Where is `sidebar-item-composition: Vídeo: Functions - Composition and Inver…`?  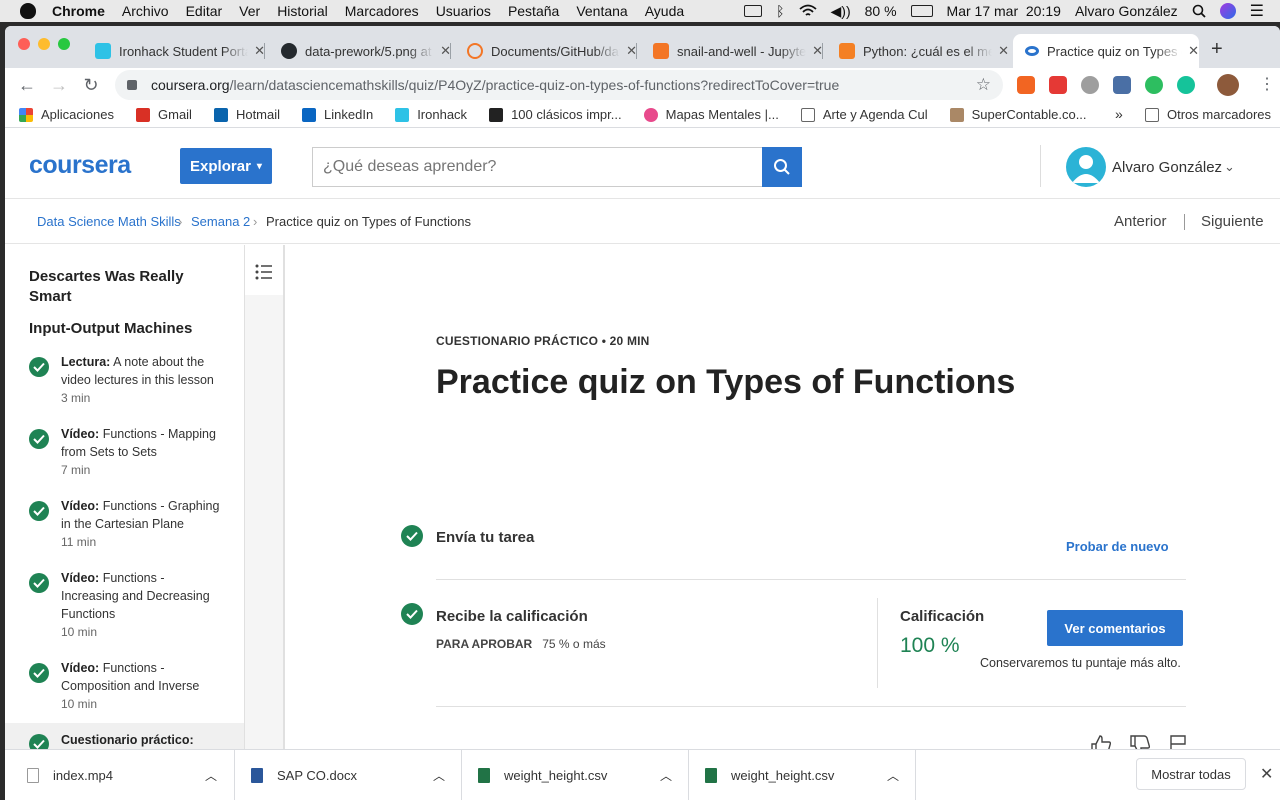 sidebar-item-composition: Vídeo: Functions - Composition and Inver… is located at coordinates (134, 694).